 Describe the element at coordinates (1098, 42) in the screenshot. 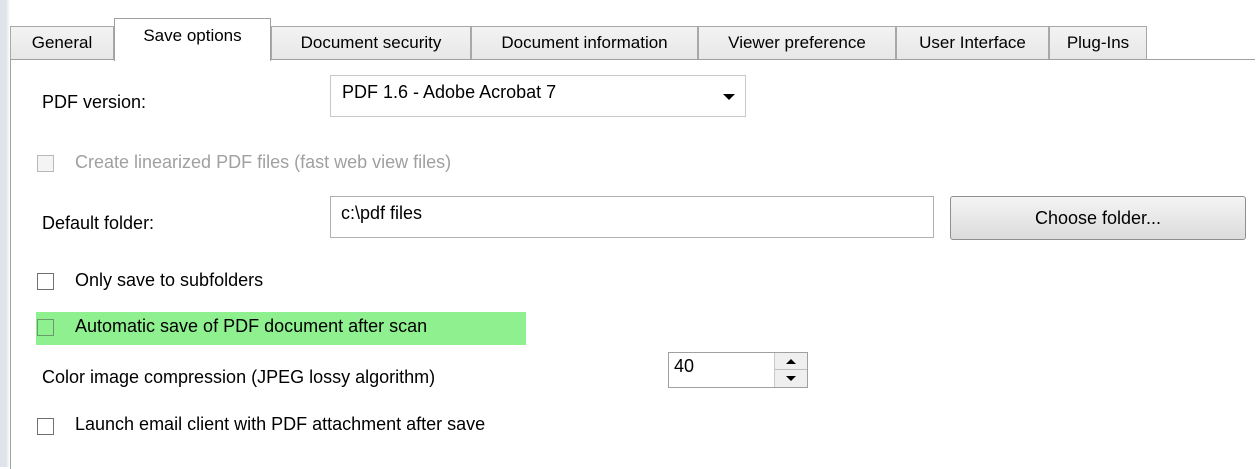

I see `tab-plug-ins: Plug-Ins` at that location.